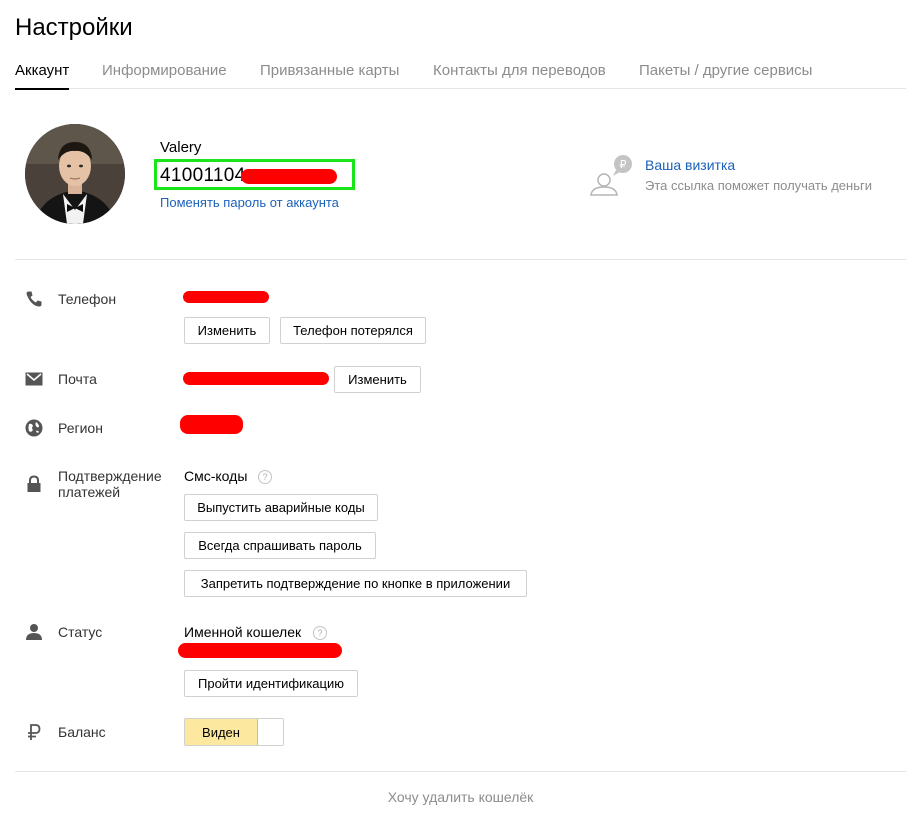  Describe the element at coordinates (74, 27) in the screenshot. I see `page-title: Настройки` at that location.